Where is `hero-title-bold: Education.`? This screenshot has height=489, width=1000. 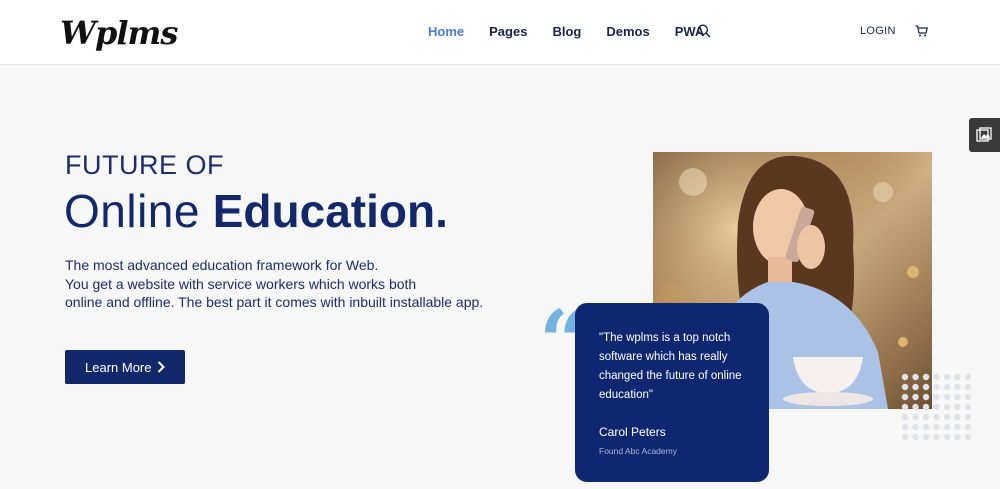
hero-title-bold: Education. is located at coordinates (330, 211).